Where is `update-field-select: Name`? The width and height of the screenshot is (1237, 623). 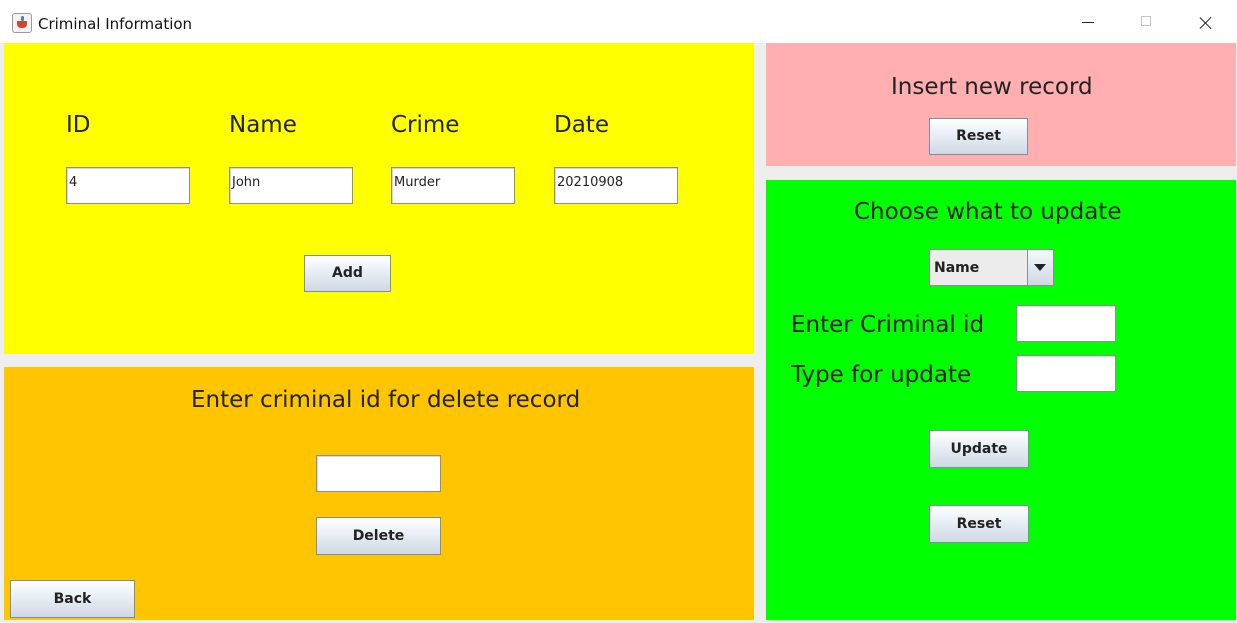
update-field-select: Name is located at coordinates (991, 267).